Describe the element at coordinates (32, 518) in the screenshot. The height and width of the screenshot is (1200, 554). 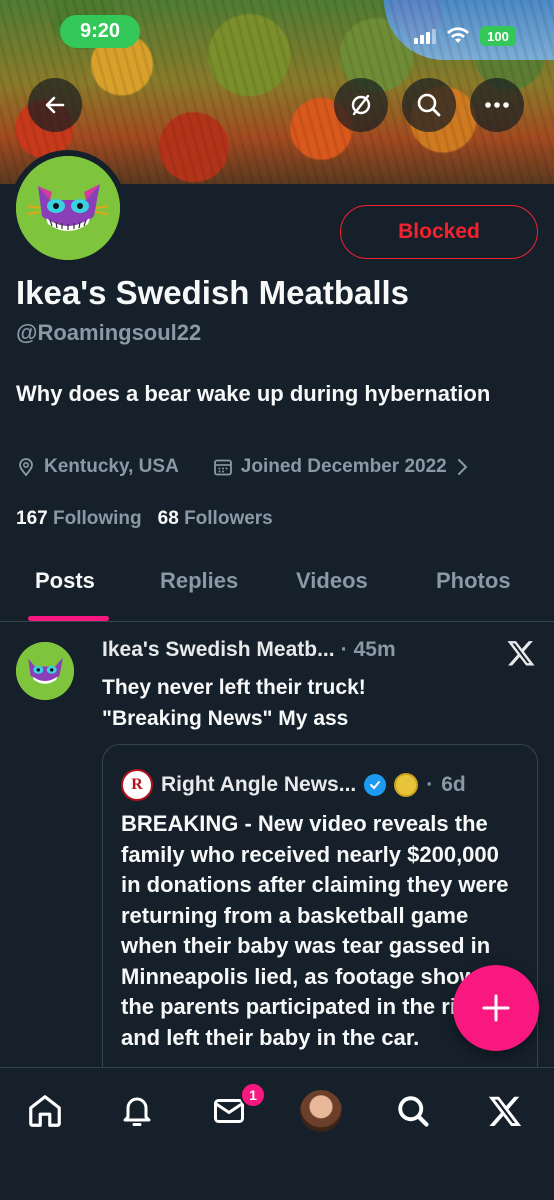
I see `following-count: 167` at that location.